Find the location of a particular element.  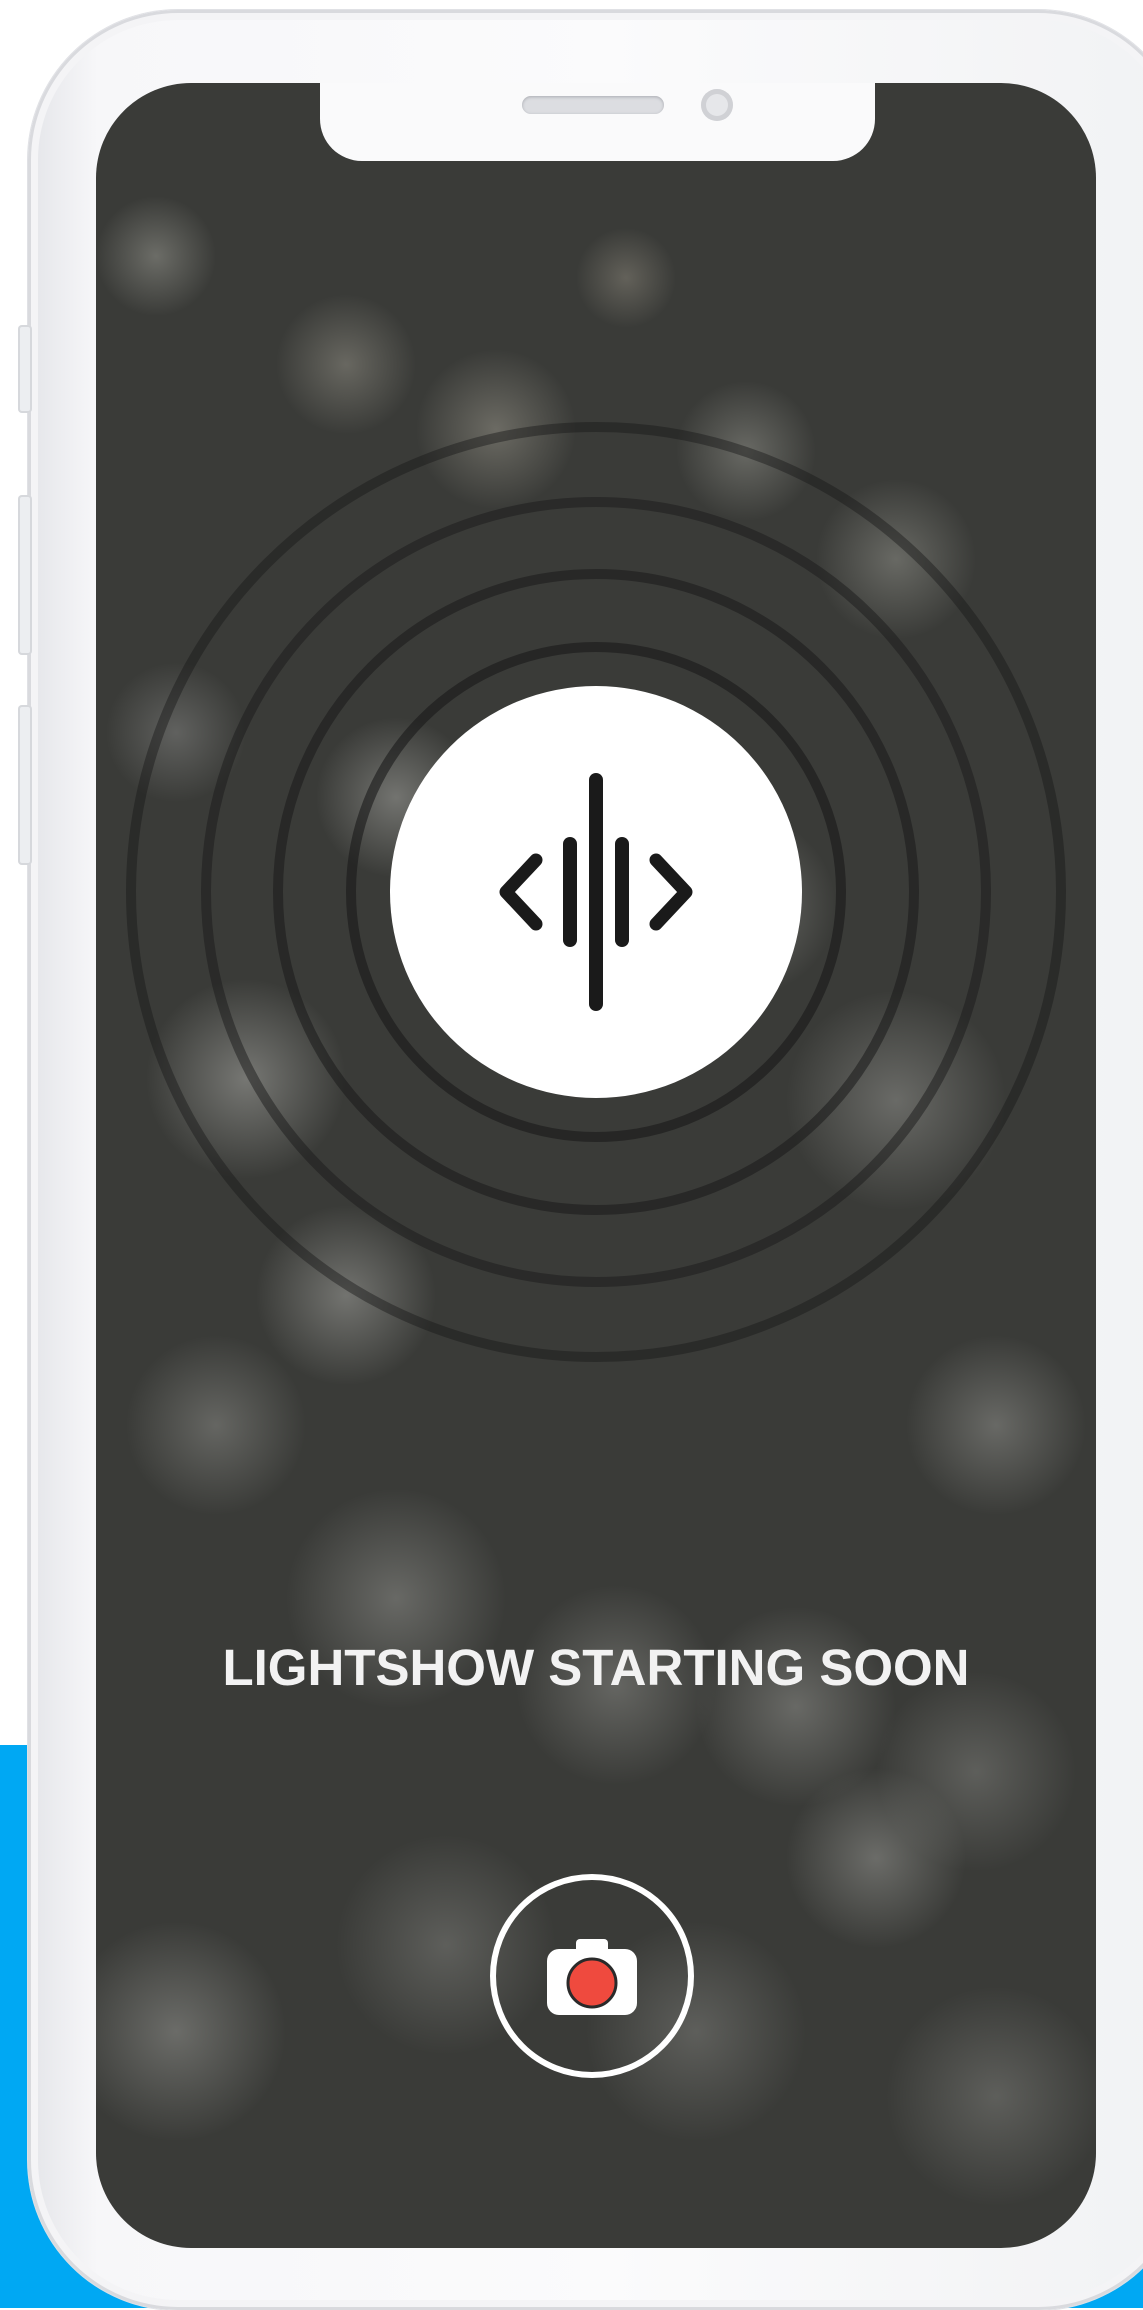

lightshow-button is located at coordinates (596, 892).